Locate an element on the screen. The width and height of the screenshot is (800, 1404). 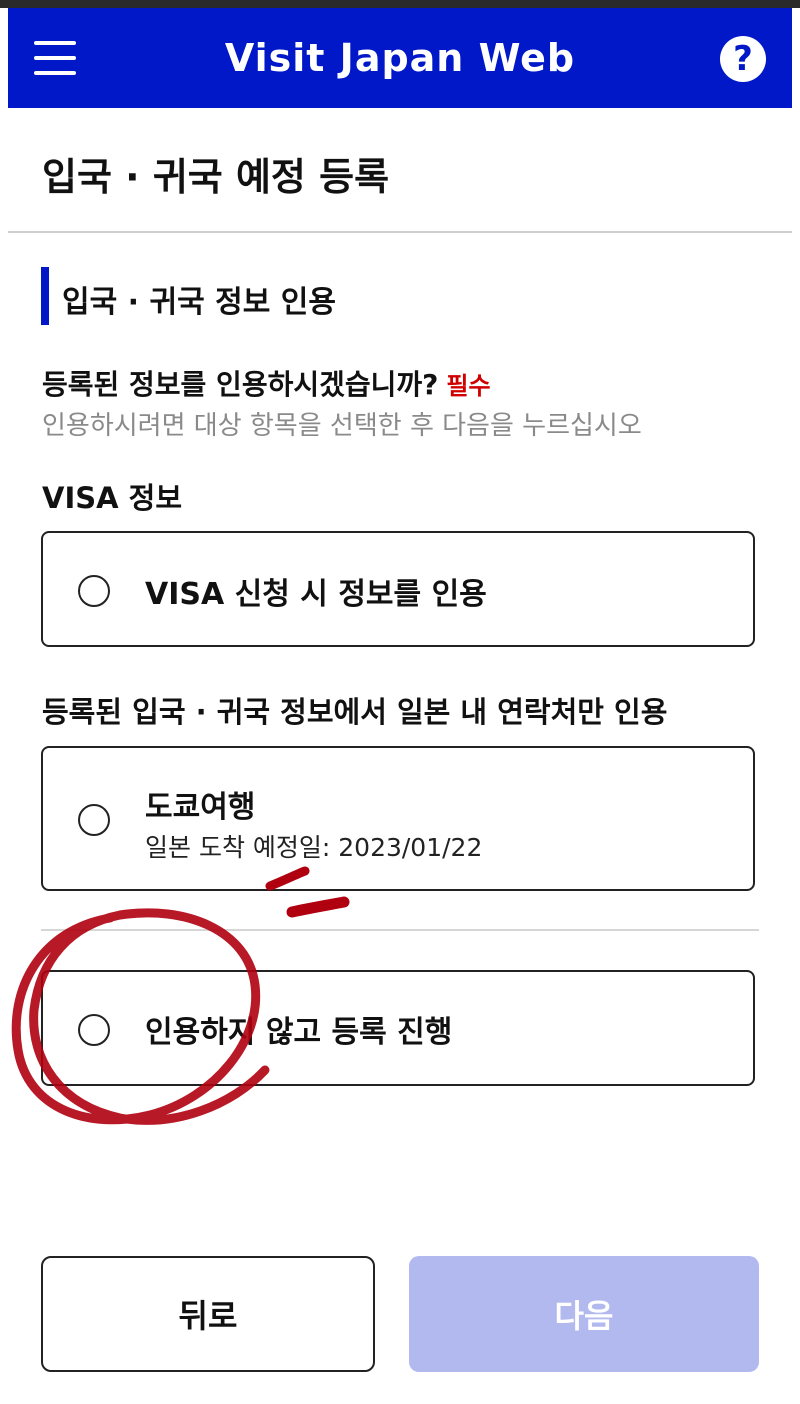
option-no-cite: 인용하지 않고 등록 진행 is located at coordinates (398, 1028).